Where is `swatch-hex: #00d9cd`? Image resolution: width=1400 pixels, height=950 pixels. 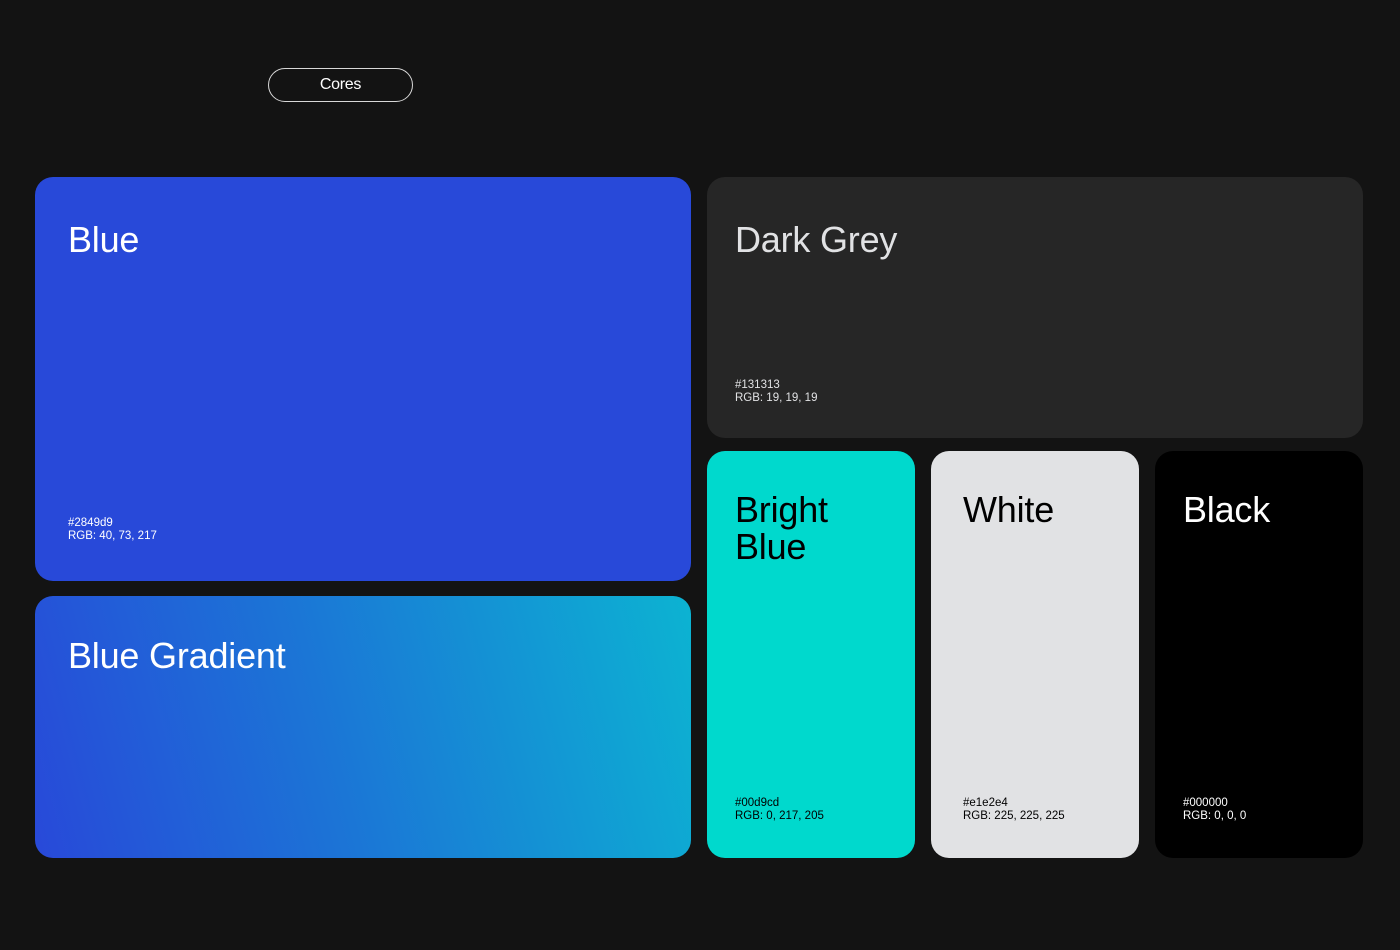 swatch-hex: #00d9cd is located at coordinates (757, 803).